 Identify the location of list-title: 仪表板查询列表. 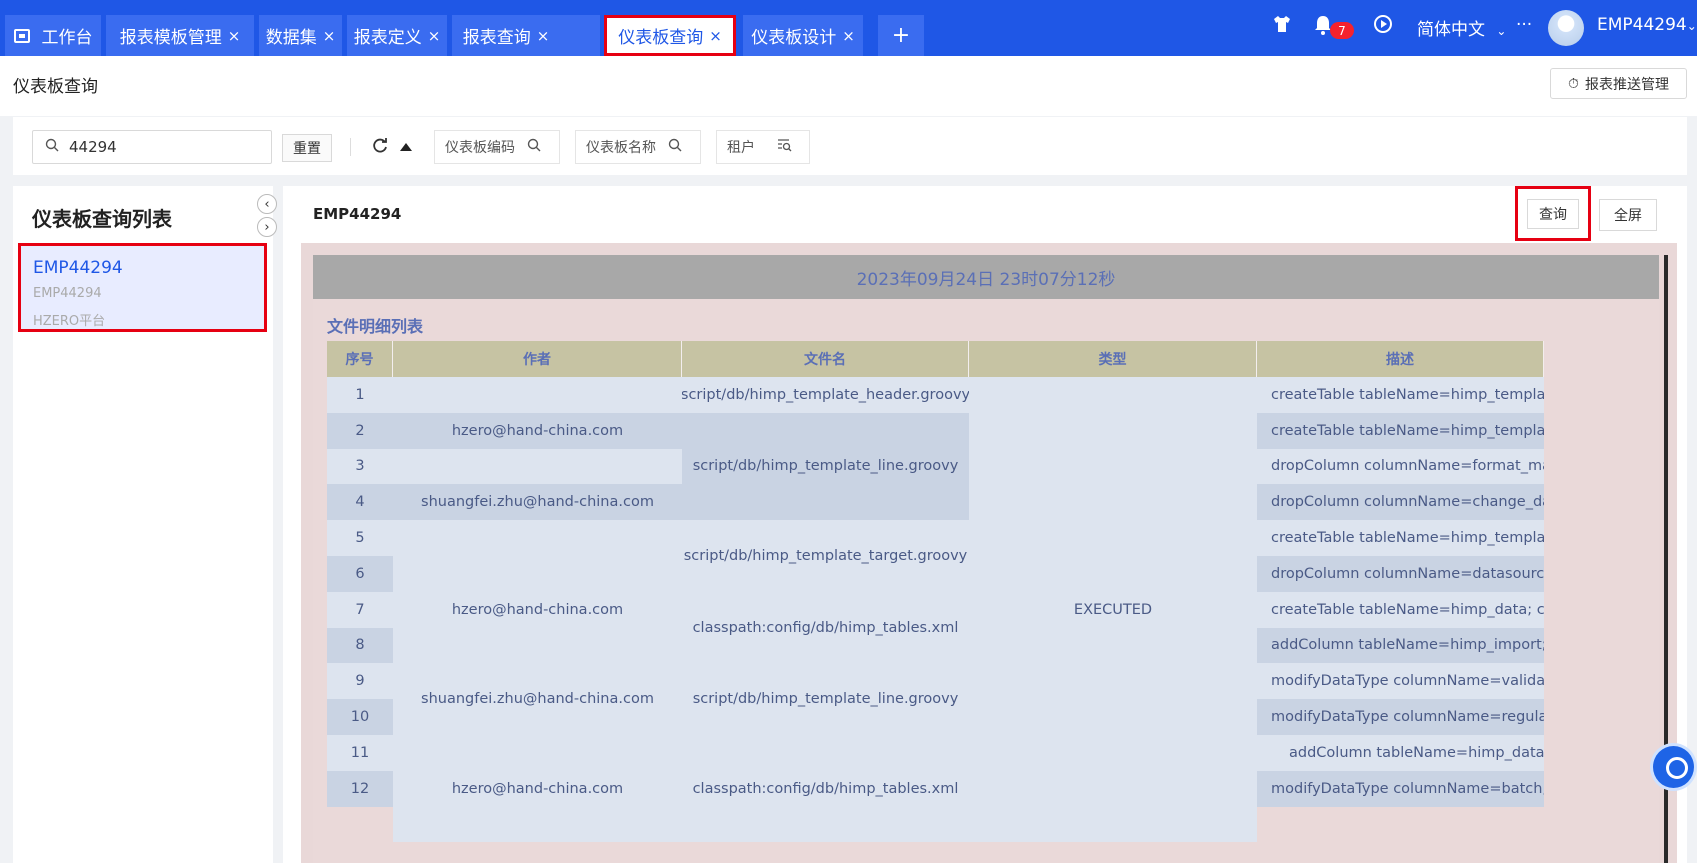
(102, 219).